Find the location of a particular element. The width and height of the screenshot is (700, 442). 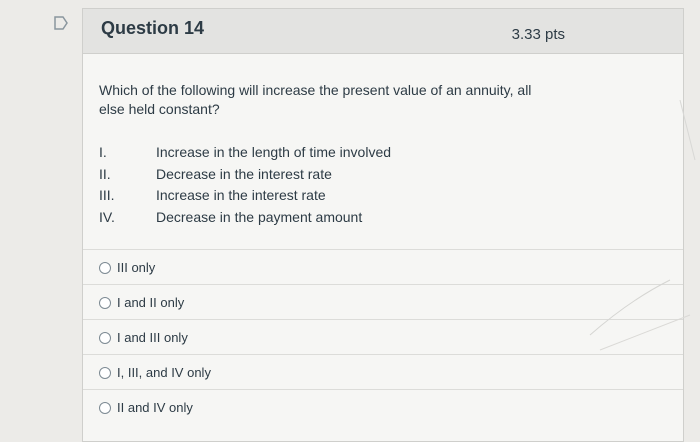

statement-text: Increase in the interest rate is located at coordinates (241, 195).